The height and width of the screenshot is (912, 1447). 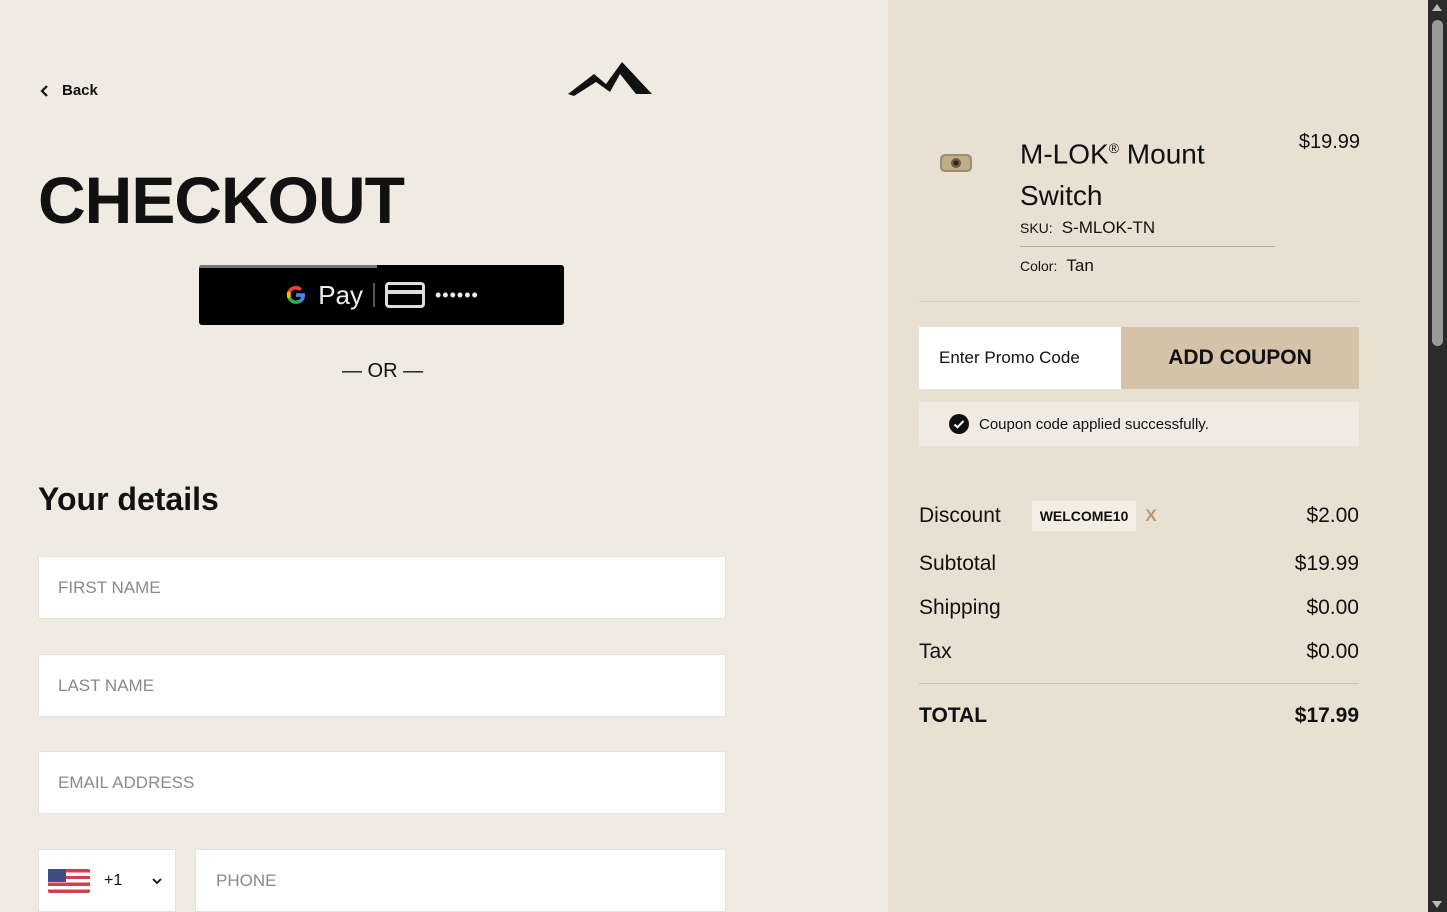 What do you see at coordinates (1150, 516) in the screenshot?
I see `remove-coupon-button: X` at bounding box center [1150, 516].